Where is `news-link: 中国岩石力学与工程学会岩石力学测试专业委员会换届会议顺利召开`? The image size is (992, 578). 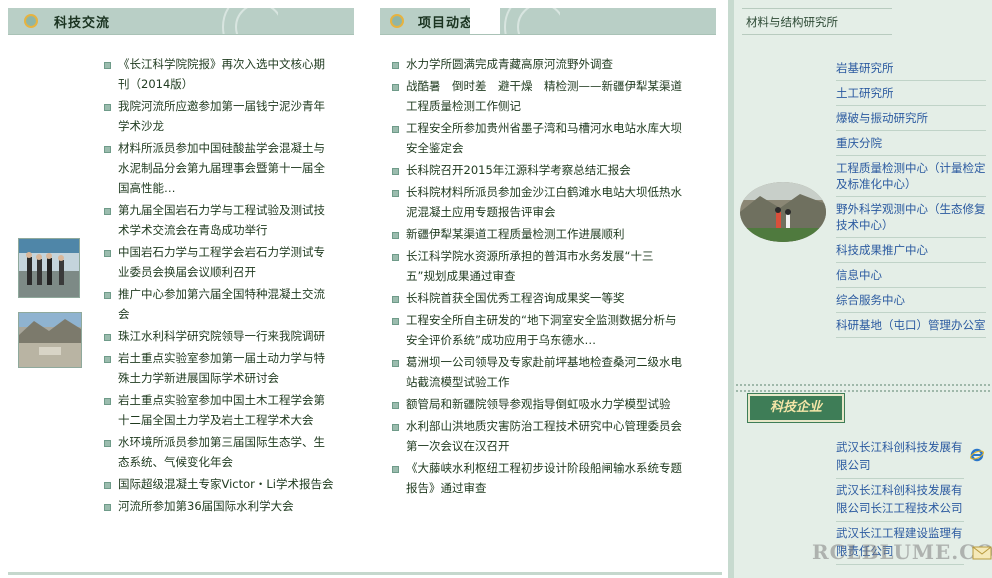
news-link: 中国岩石力学与工程学会岩石力学测试专业委员会换届会议顺利召开 is located at coordinates (221, 262).